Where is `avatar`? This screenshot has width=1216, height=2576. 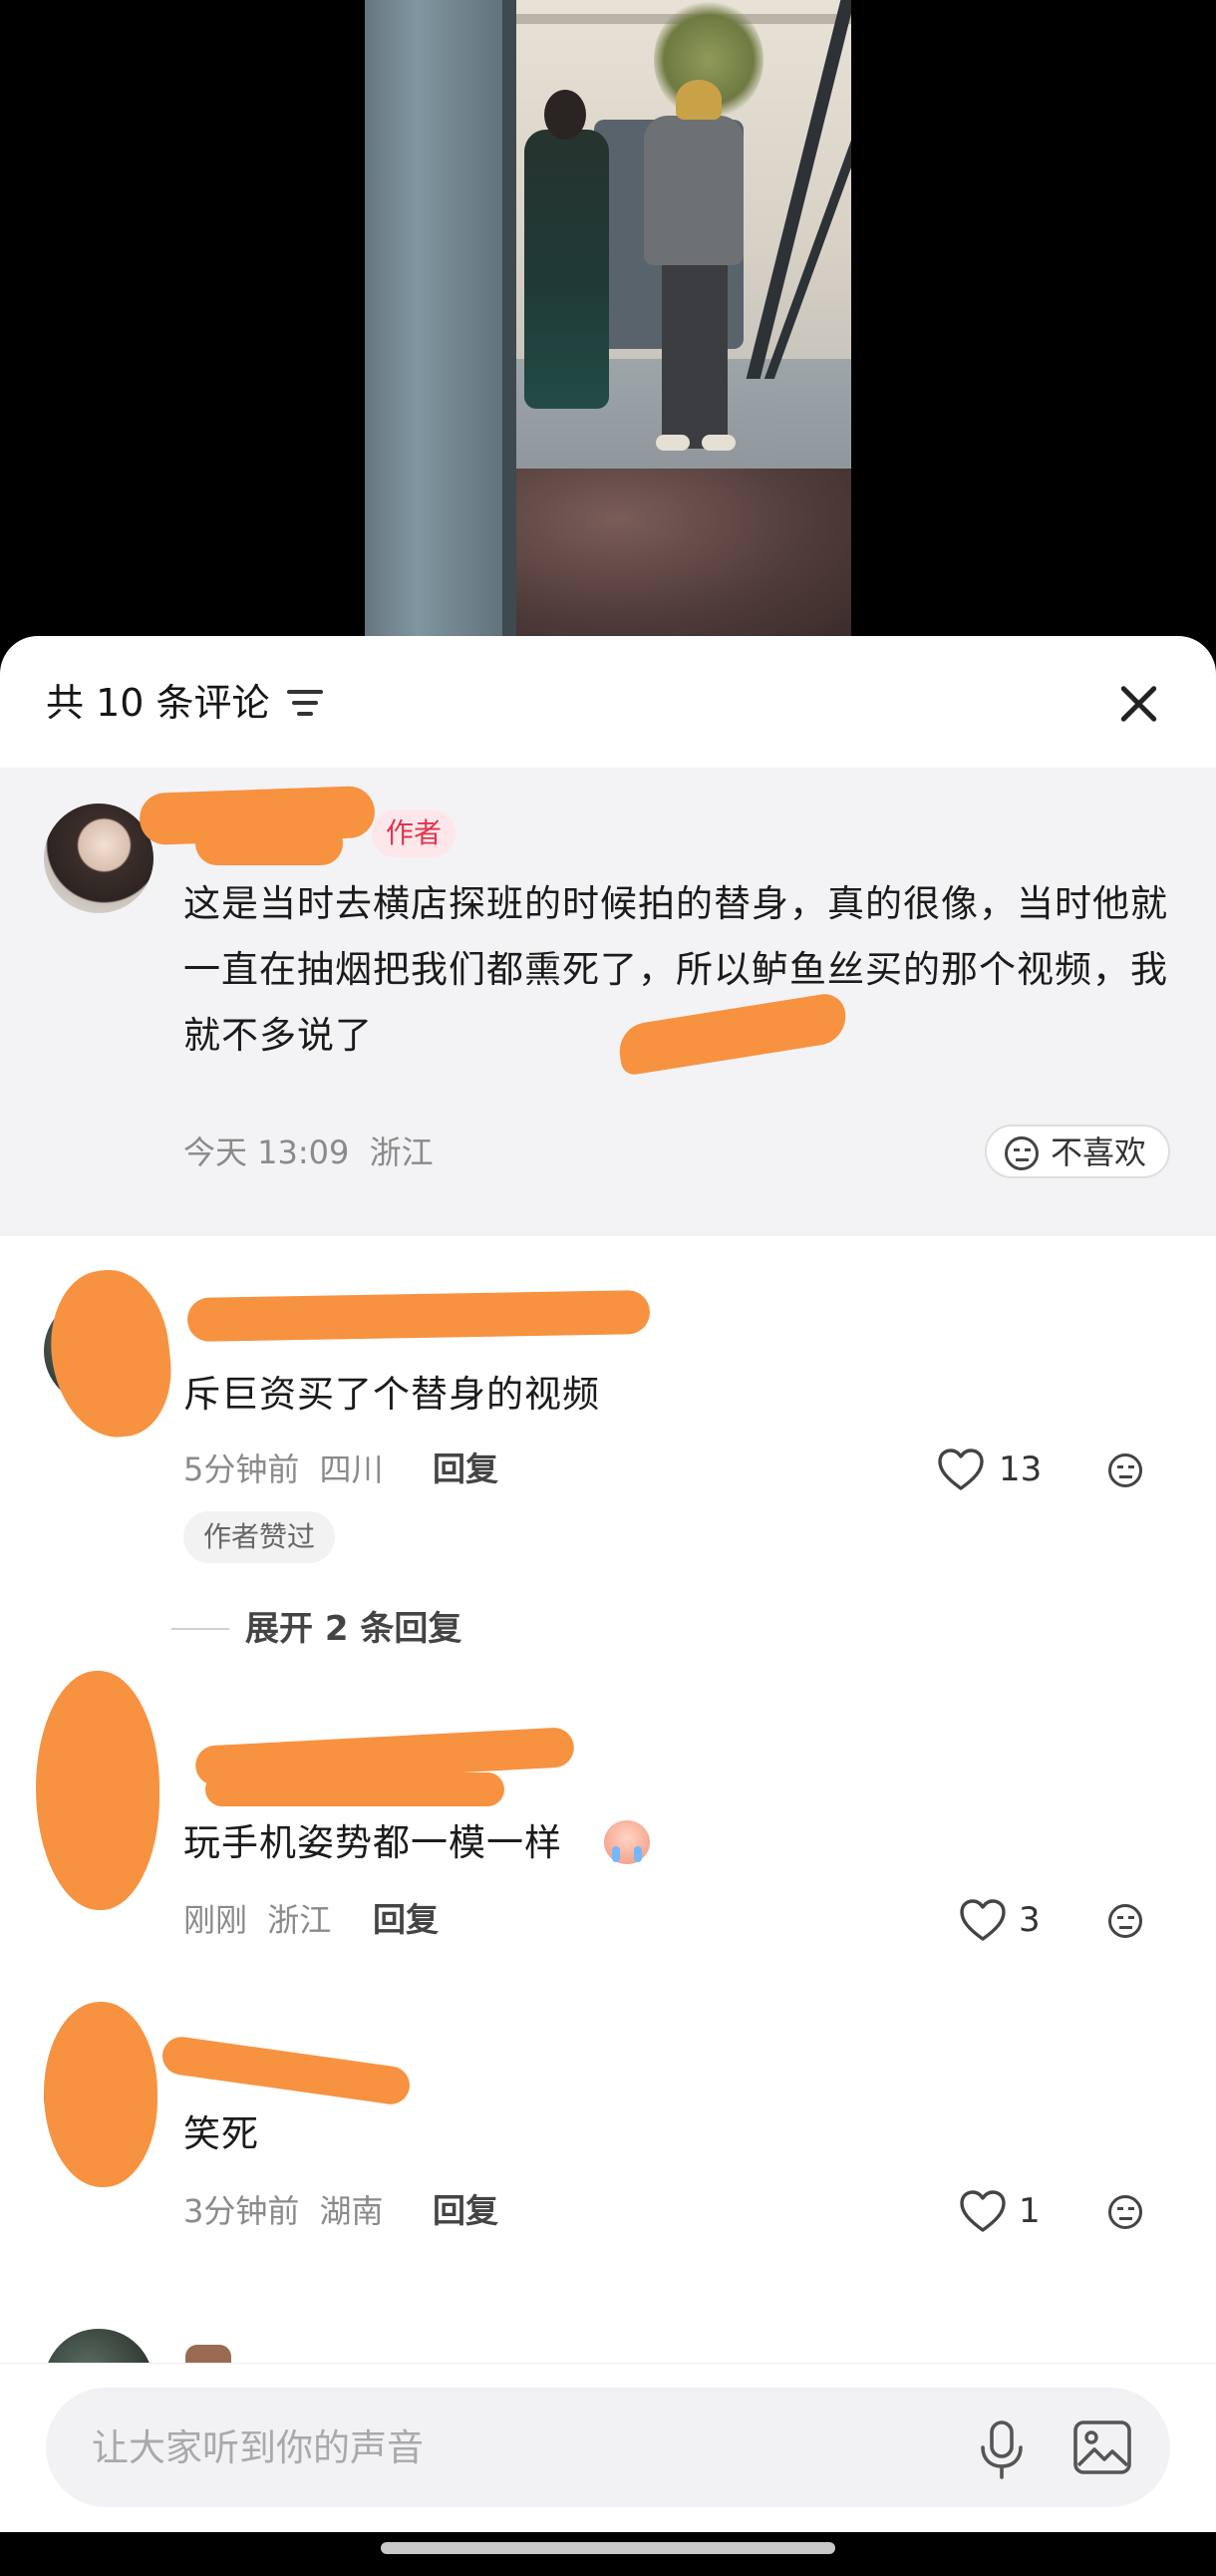
avatar is located at coordinates (98, 858).